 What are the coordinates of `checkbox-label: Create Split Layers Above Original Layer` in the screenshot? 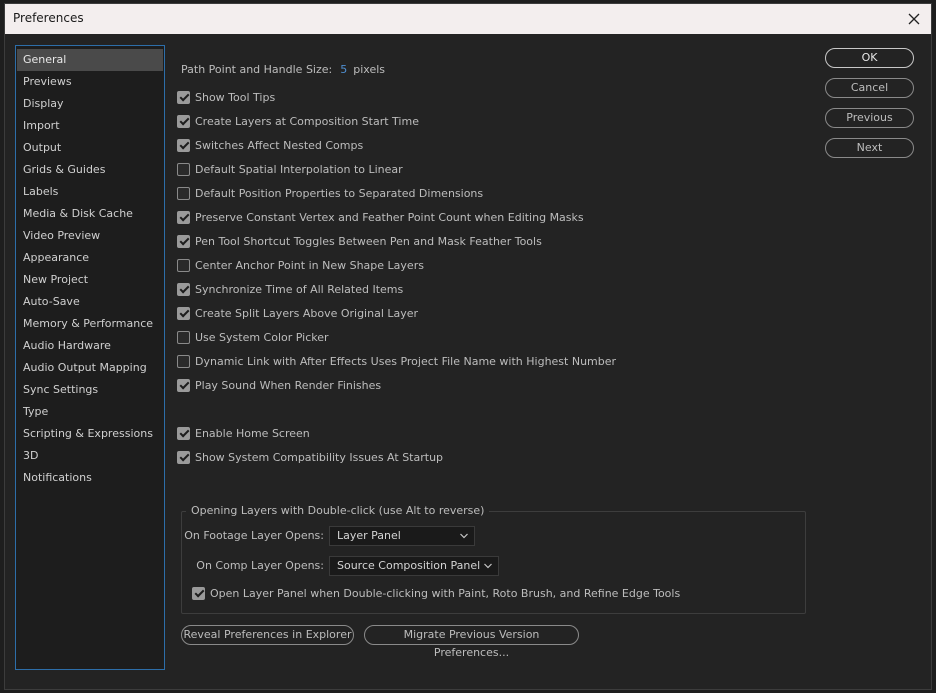 It's located at (307, 313).